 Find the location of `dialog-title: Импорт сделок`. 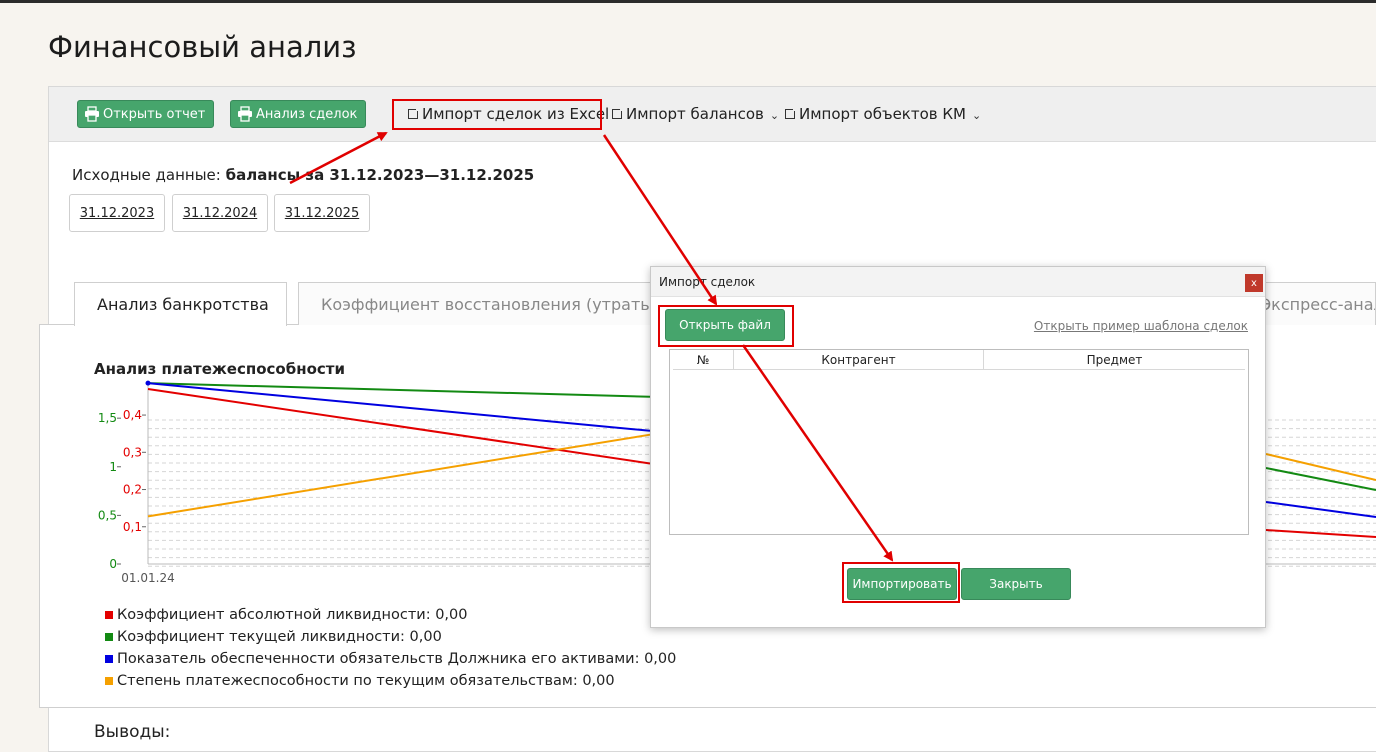

dialog-title: Импорт сделок is located at coordinates (707, 281).